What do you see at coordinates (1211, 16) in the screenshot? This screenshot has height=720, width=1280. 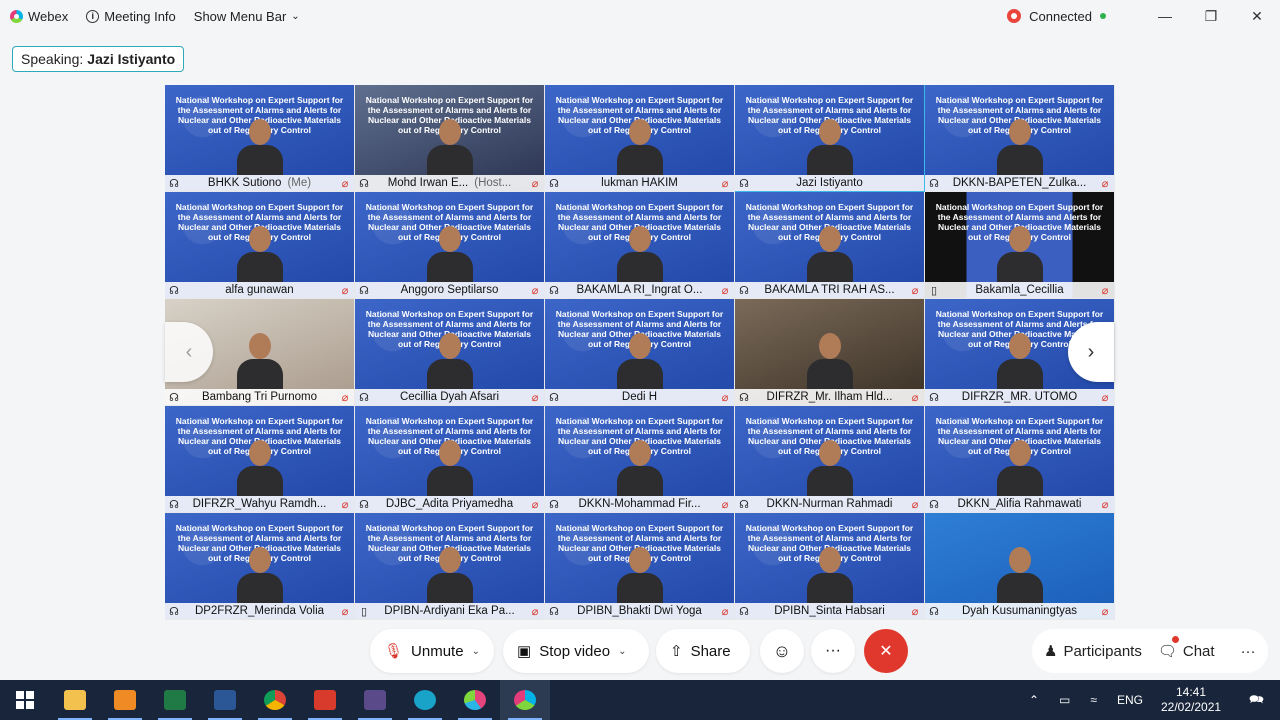 I see `restore-button: ❐` at bounding box center [1211, 16].